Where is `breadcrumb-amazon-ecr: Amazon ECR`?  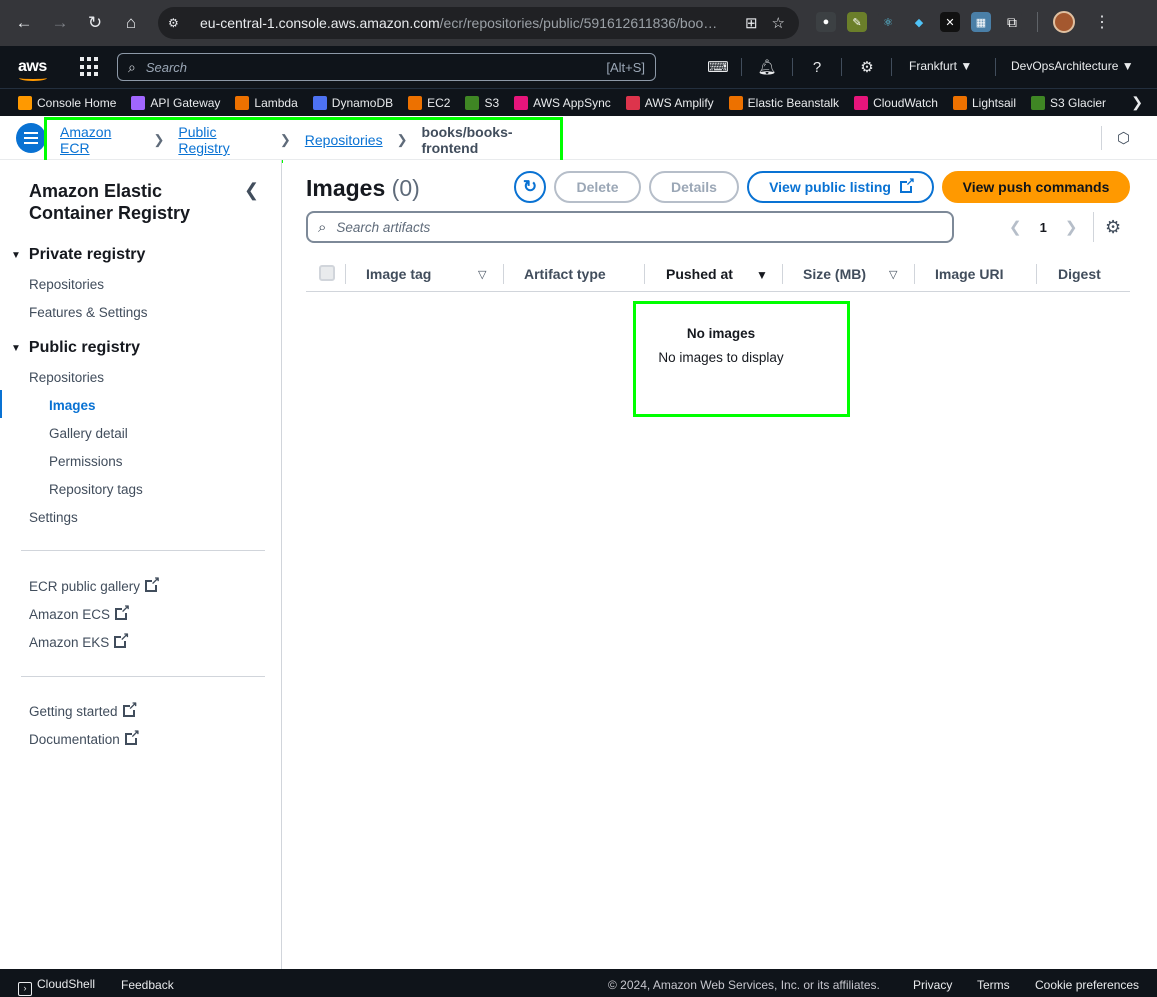 breadcrumb-amazon-ecr: Amazon ECR is located at coordinates (99, 140).